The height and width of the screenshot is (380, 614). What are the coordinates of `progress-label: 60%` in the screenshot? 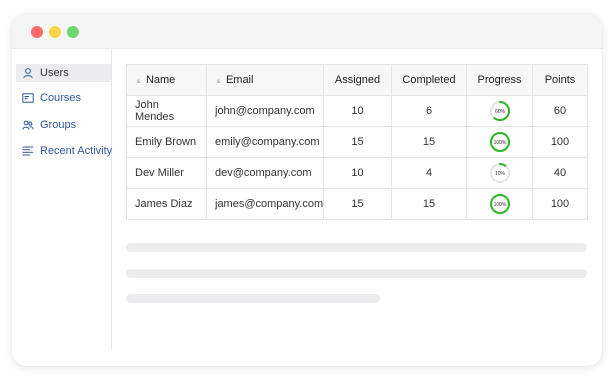 It's located at (499, 112).